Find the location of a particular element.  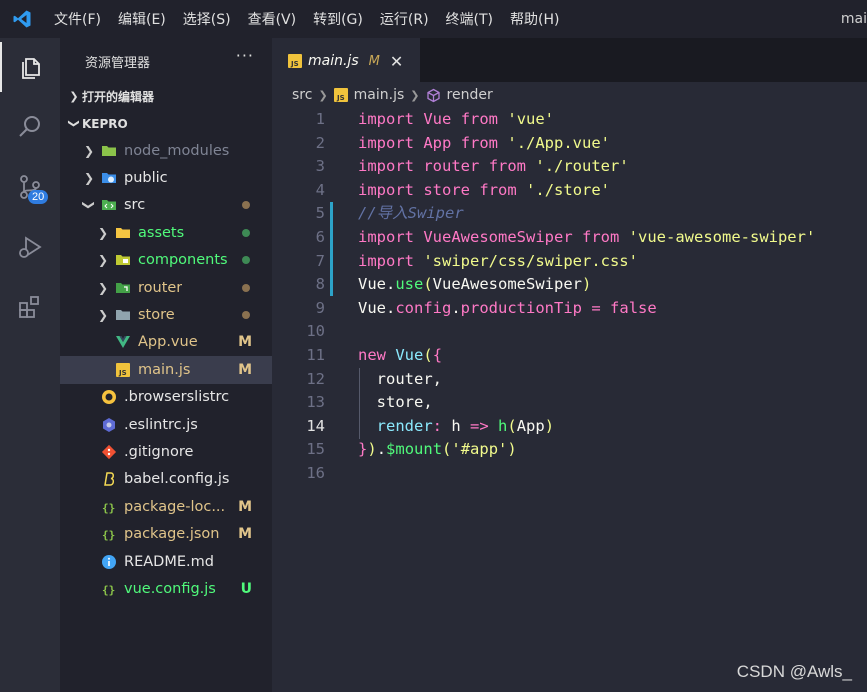

code-line: 8 Vue.use(VueAwesomeSwiper) is located at coordinates (569, 285).